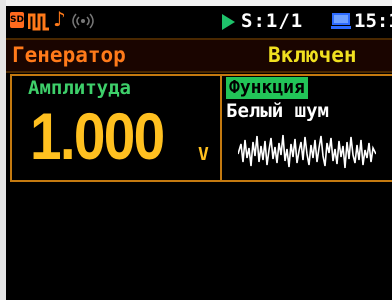  I want to click on wireless-icon, so click(83, 21).